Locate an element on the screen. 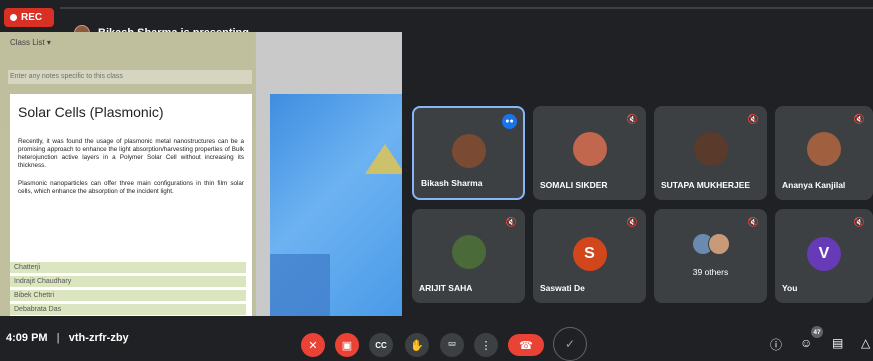 The height and width of the screenshot is (361, 873). mic-toggle-button: ✕ is located at coordinates (313, 345).